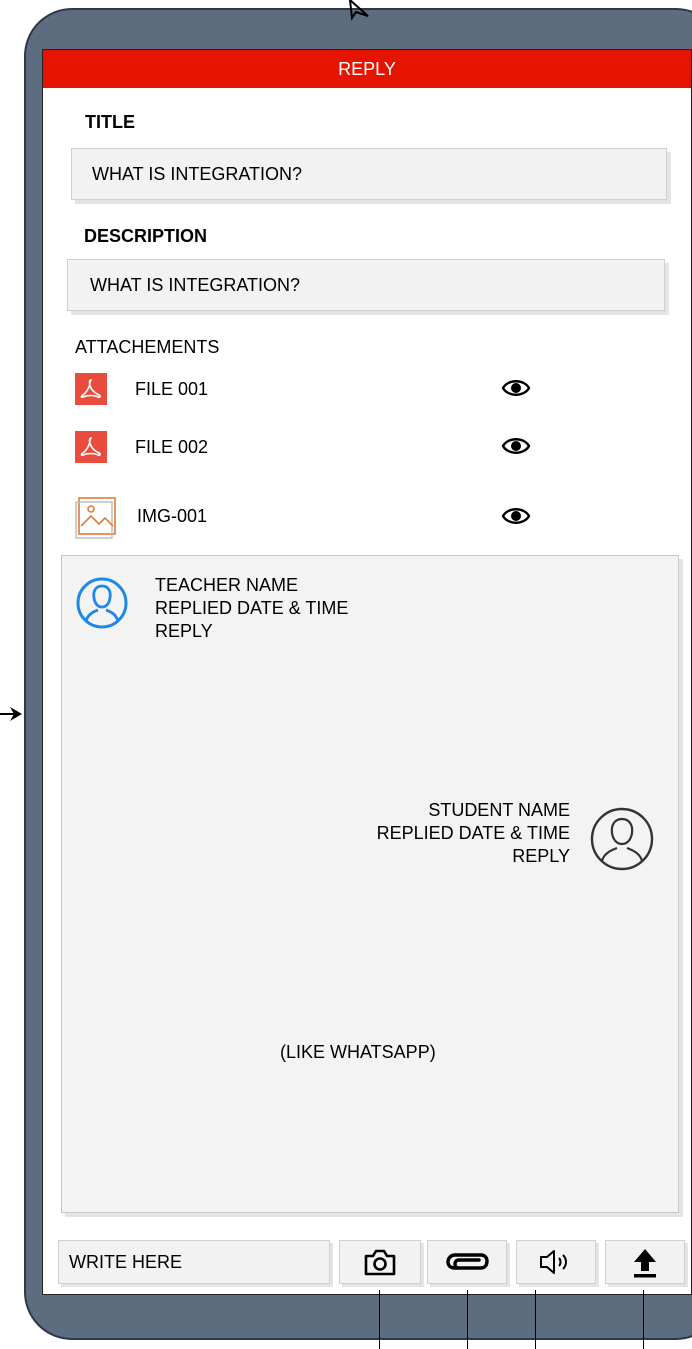 Image resolution: width=692 pixels, height=1349 pixels. I want to click on upload-button, so click(645, 1262).